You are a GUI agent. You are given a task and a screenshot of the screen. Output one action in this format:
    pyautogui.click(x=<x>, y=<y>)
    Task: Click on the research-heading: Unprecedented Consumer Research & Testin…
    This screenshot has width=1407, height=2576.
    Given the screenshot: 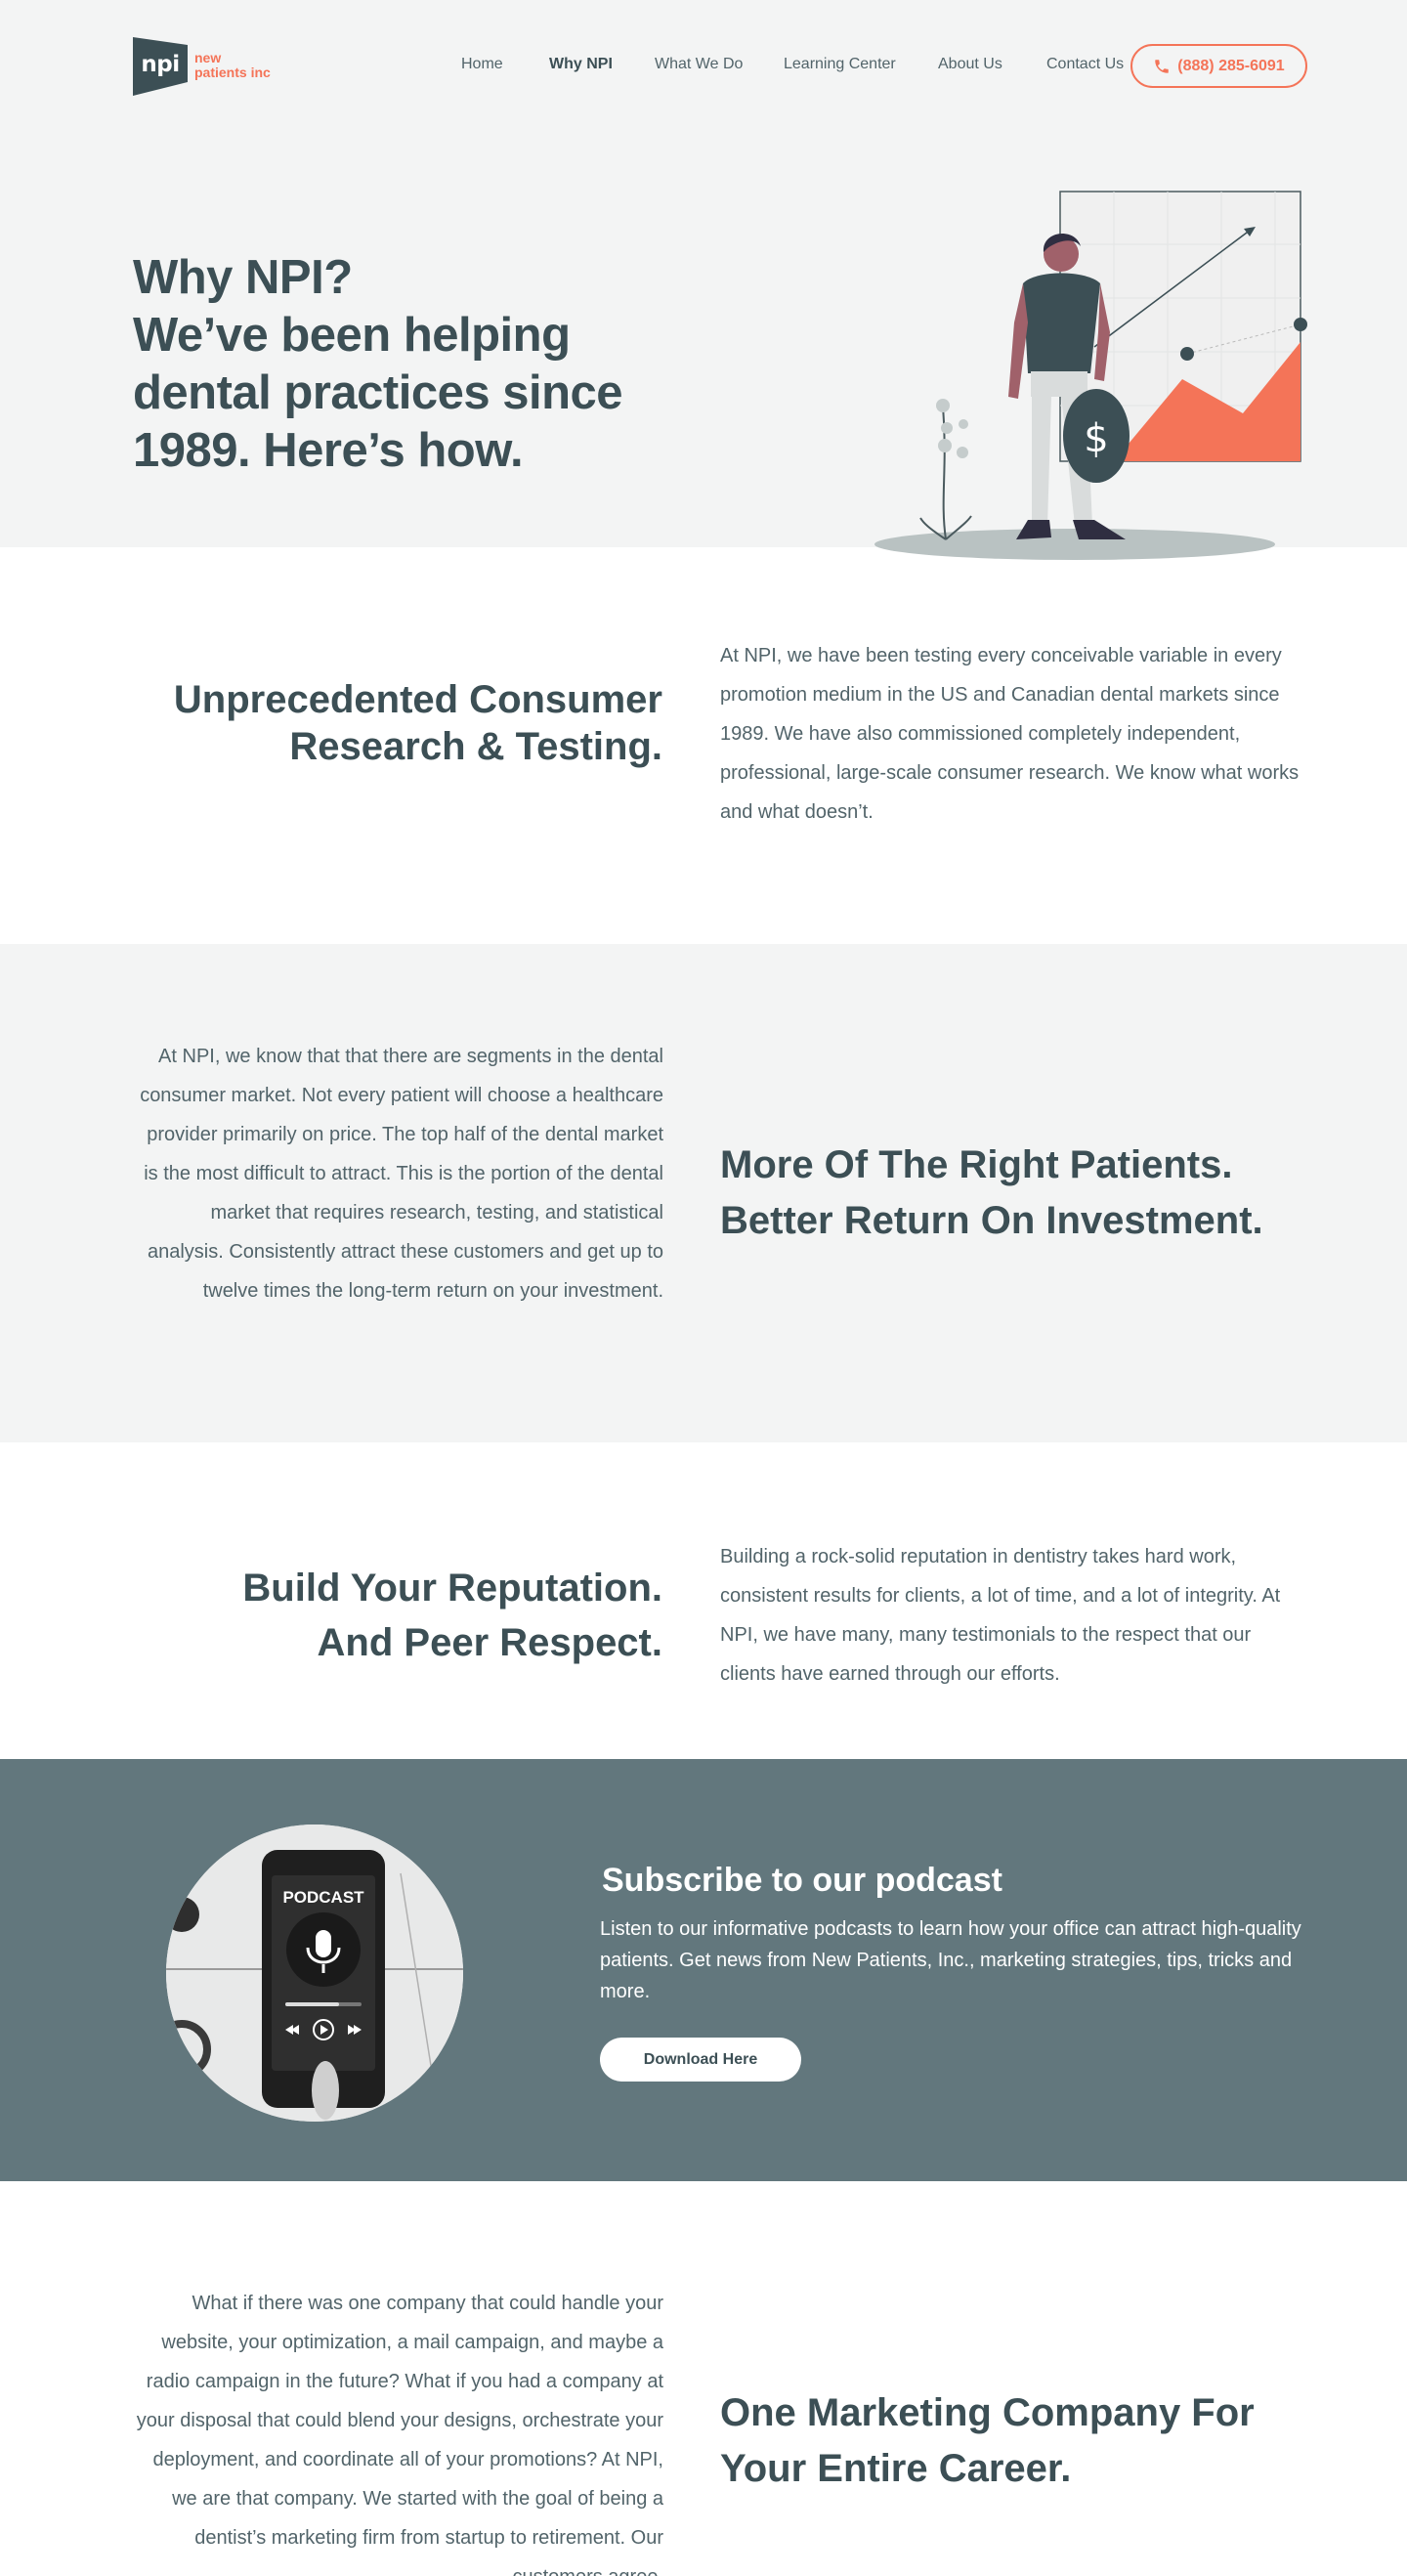 What is the action you would take?
    pyautogui.click(x=380, y=723)
    